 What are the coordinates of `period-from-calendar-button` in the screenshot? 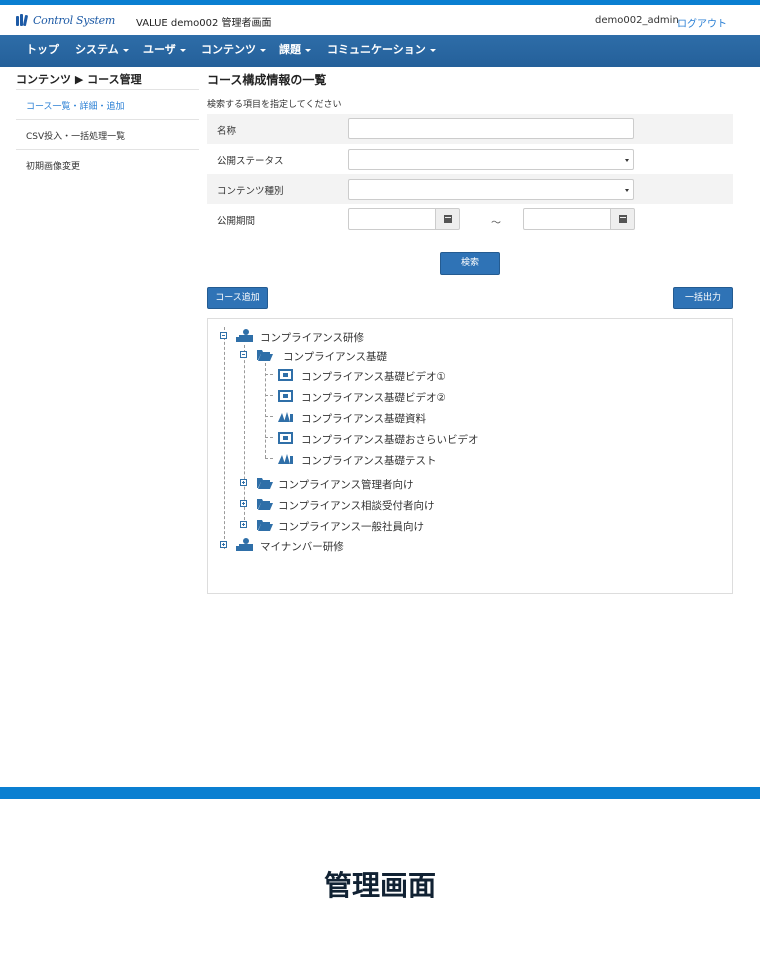 It's located at (447, 219).